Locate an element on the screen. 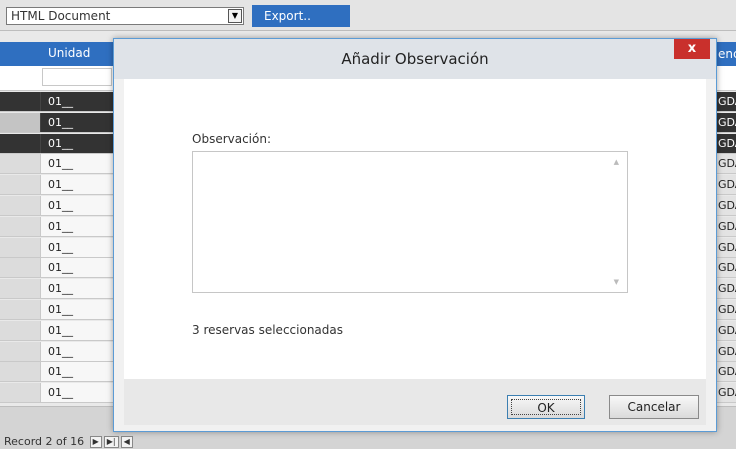 Image resolution: width=736 pixels, height=449 pixels. scroll-up-icon: ▲ is located at coordinates (616, 162).